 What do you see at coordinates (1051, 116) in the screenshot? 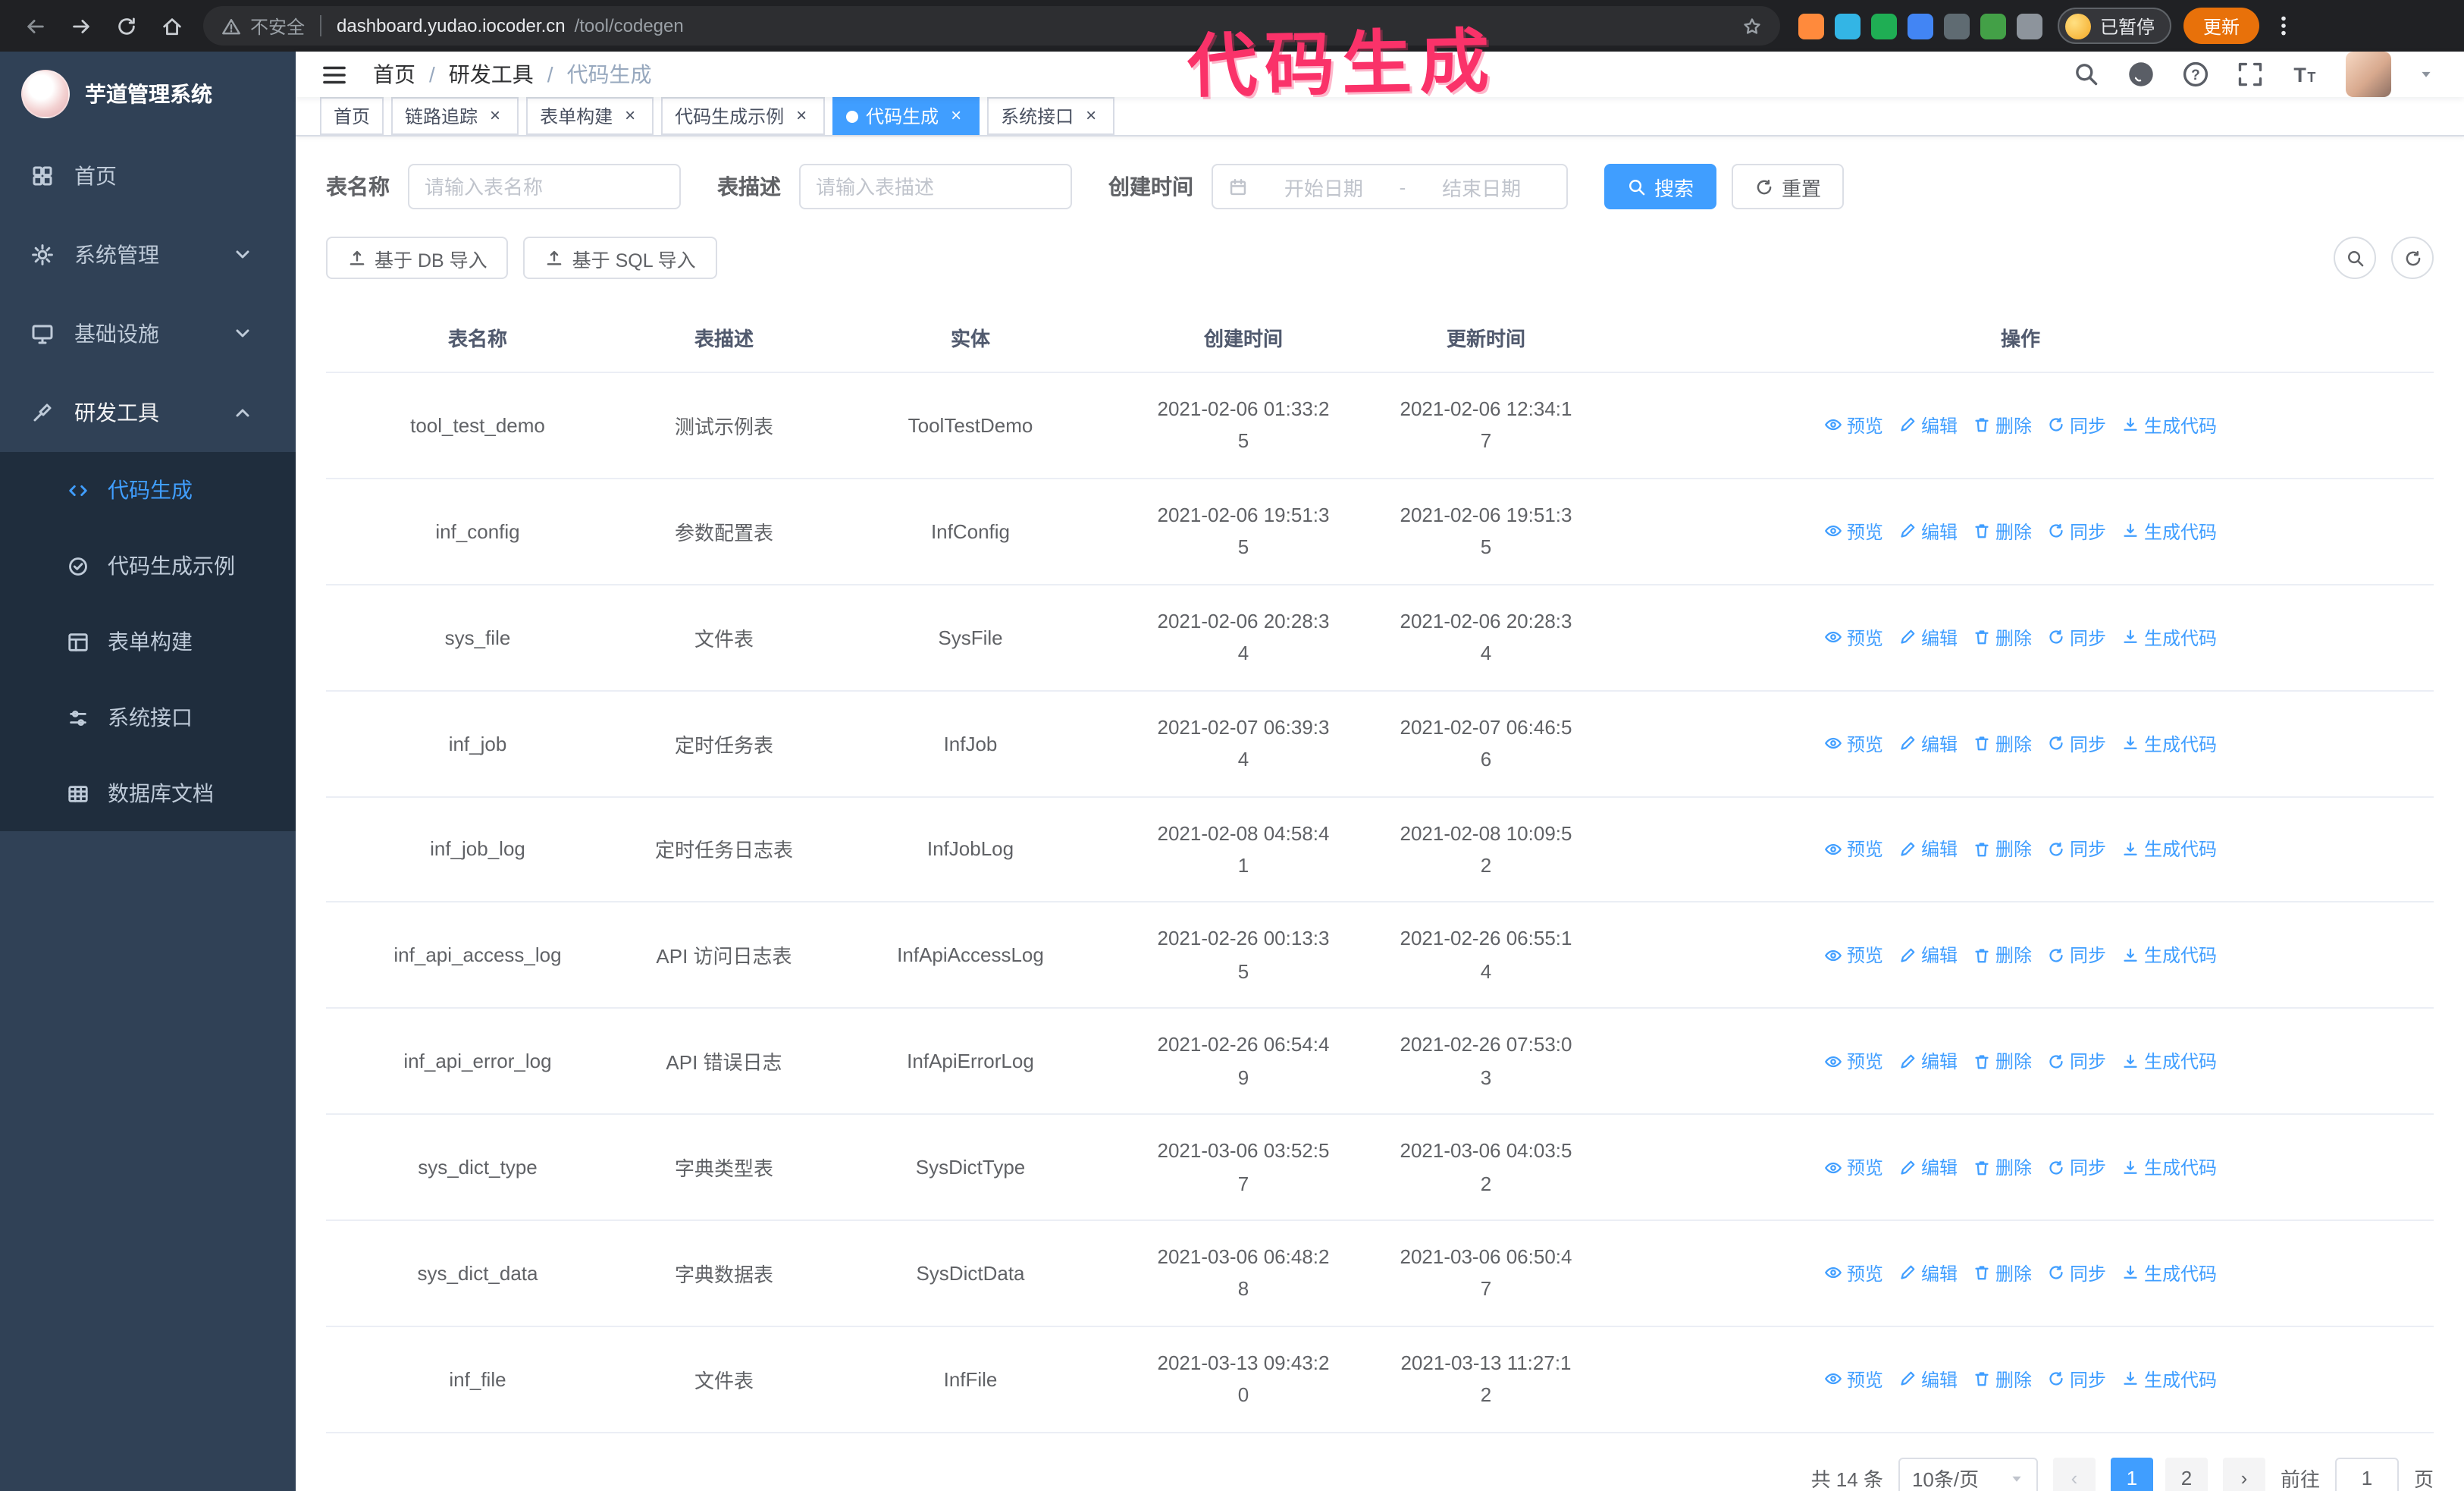
I see `tab-system-api: 系统接口 ×` at bounding box center [1051, 116].